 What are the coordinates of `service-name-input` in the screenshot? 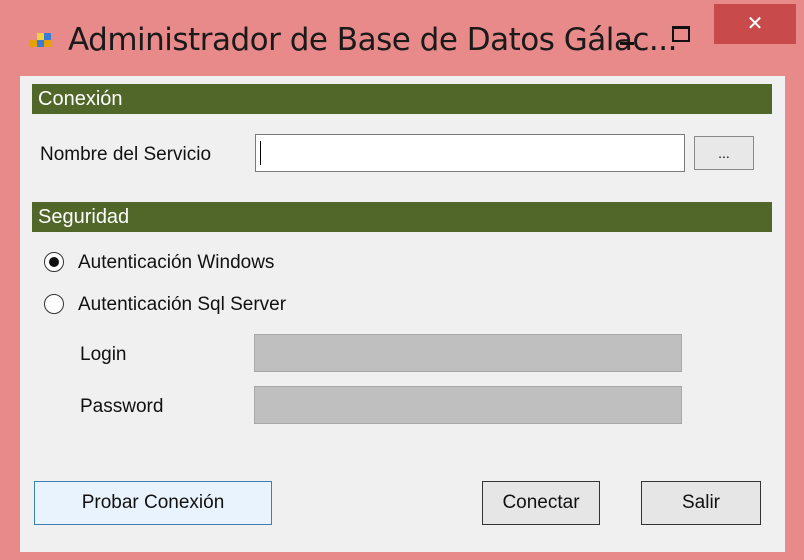 It's located at (470, 153).